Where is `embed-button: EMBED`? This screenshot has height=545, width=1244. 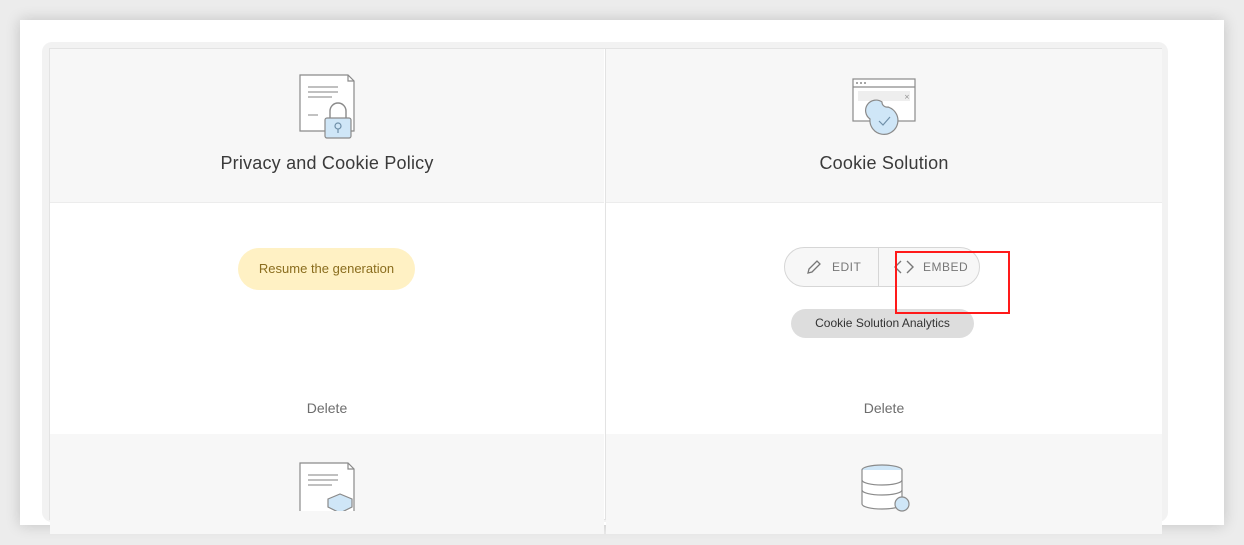 embed-button: EMBED is located at coordinates (929, 267).